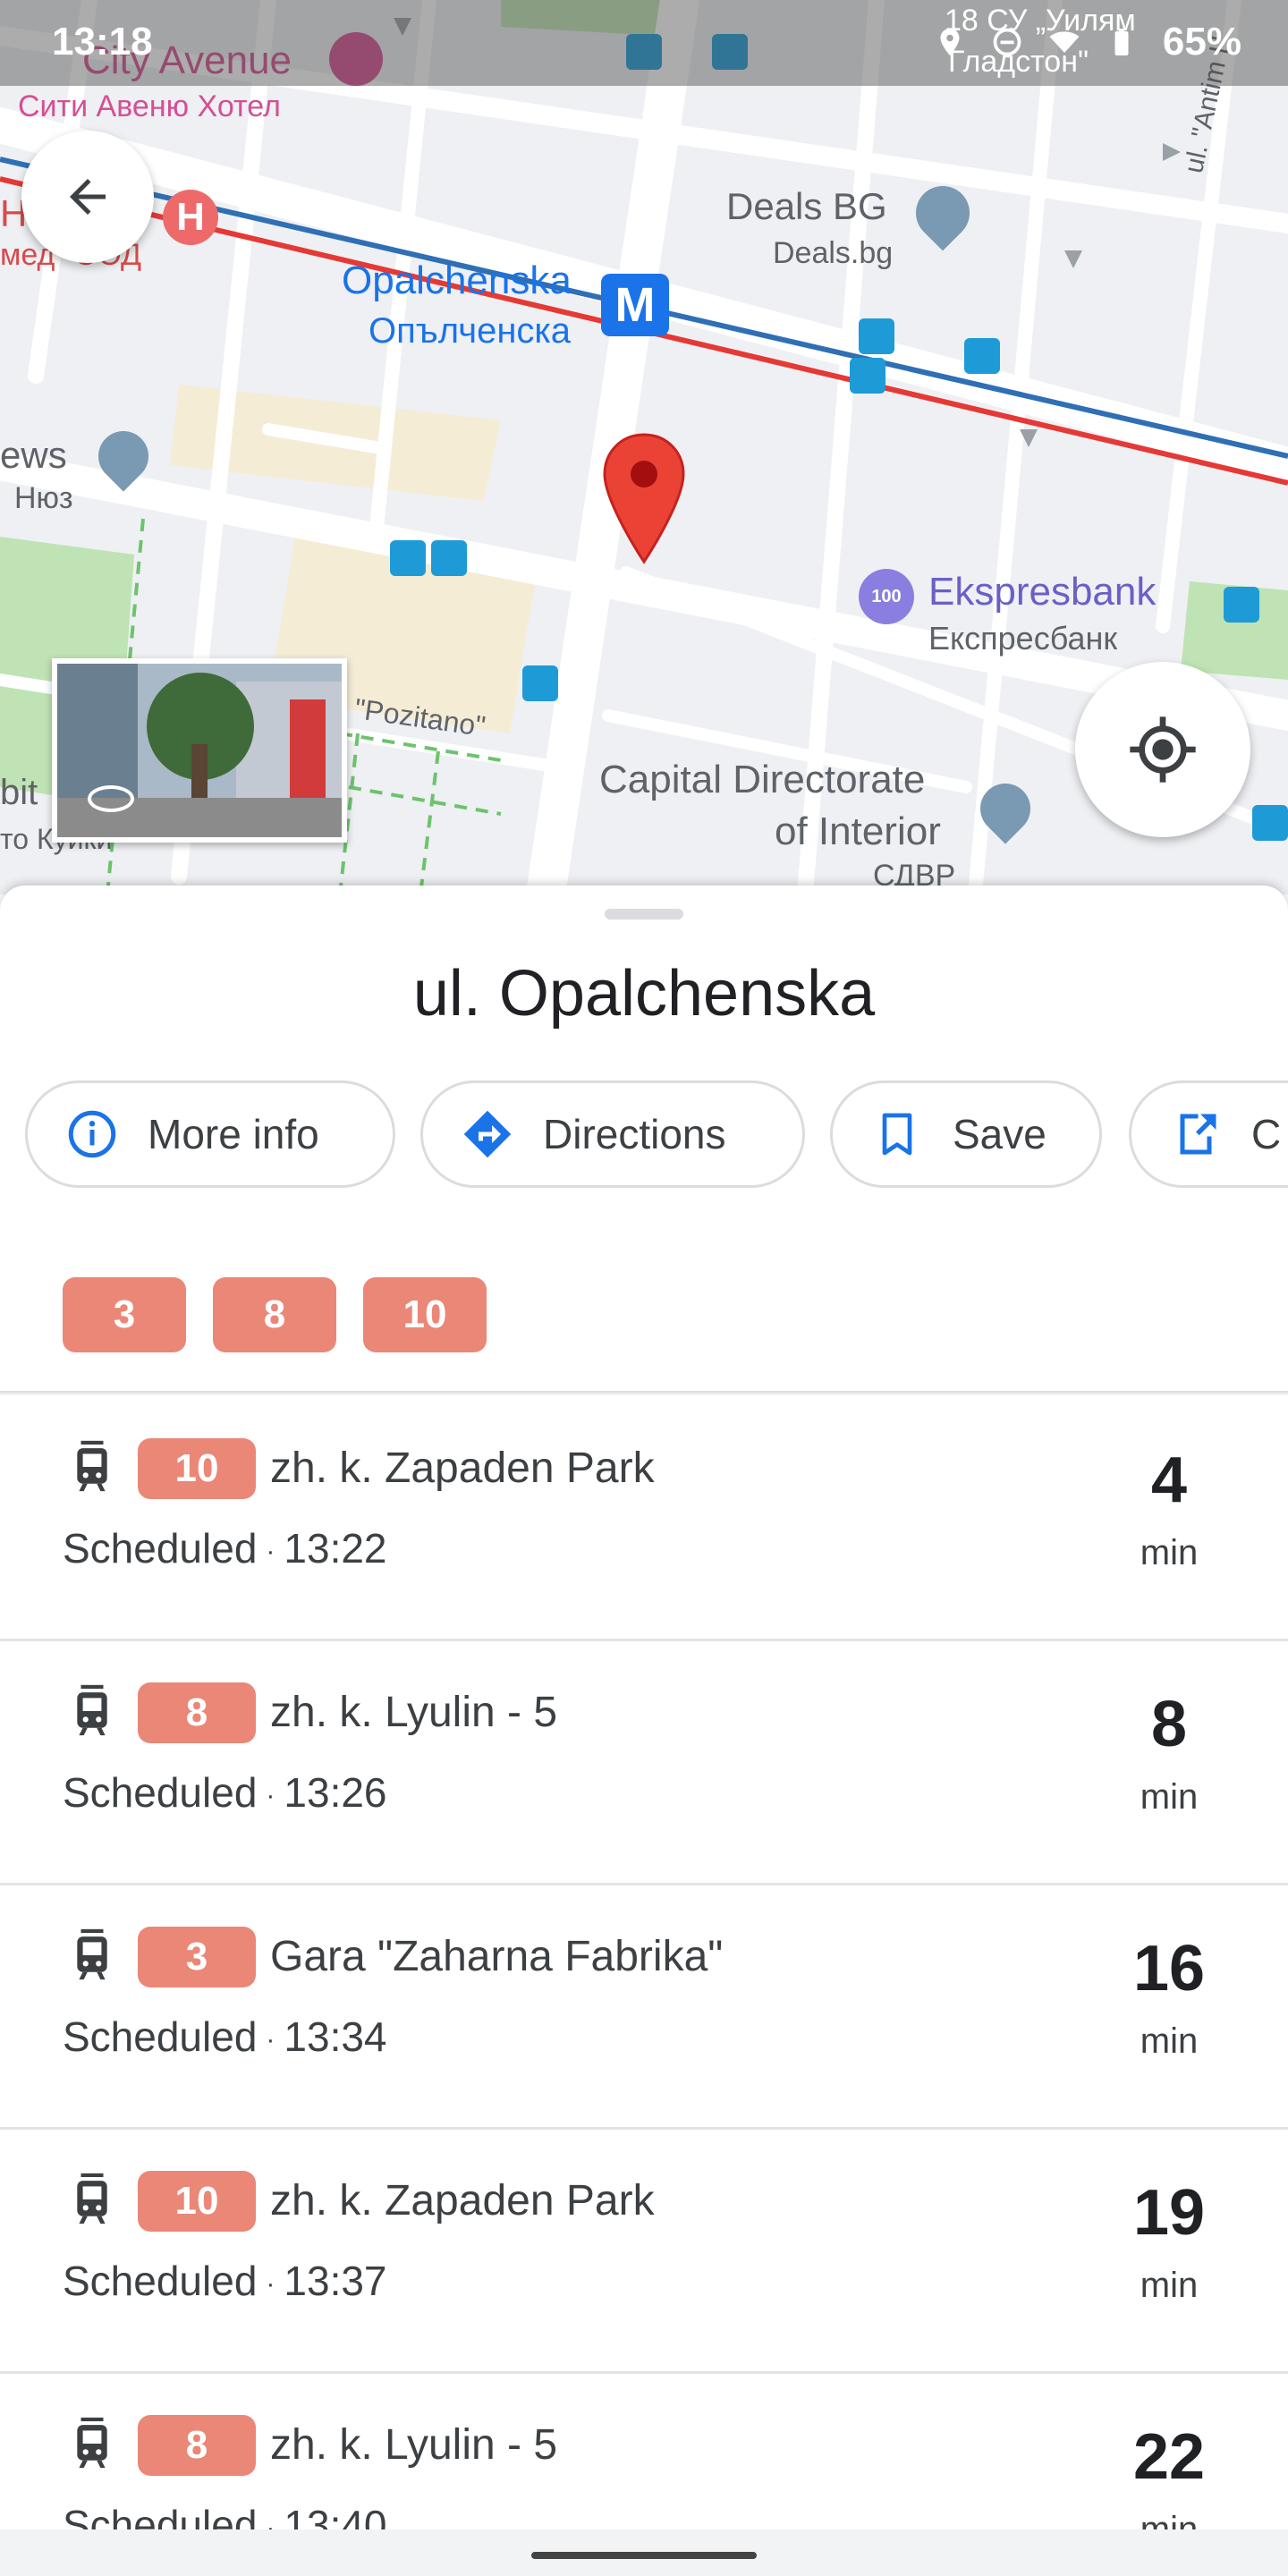 The height and width of the screenshot is (2576, 1288). I want to click on save-button: Save, so click(966, 1134).